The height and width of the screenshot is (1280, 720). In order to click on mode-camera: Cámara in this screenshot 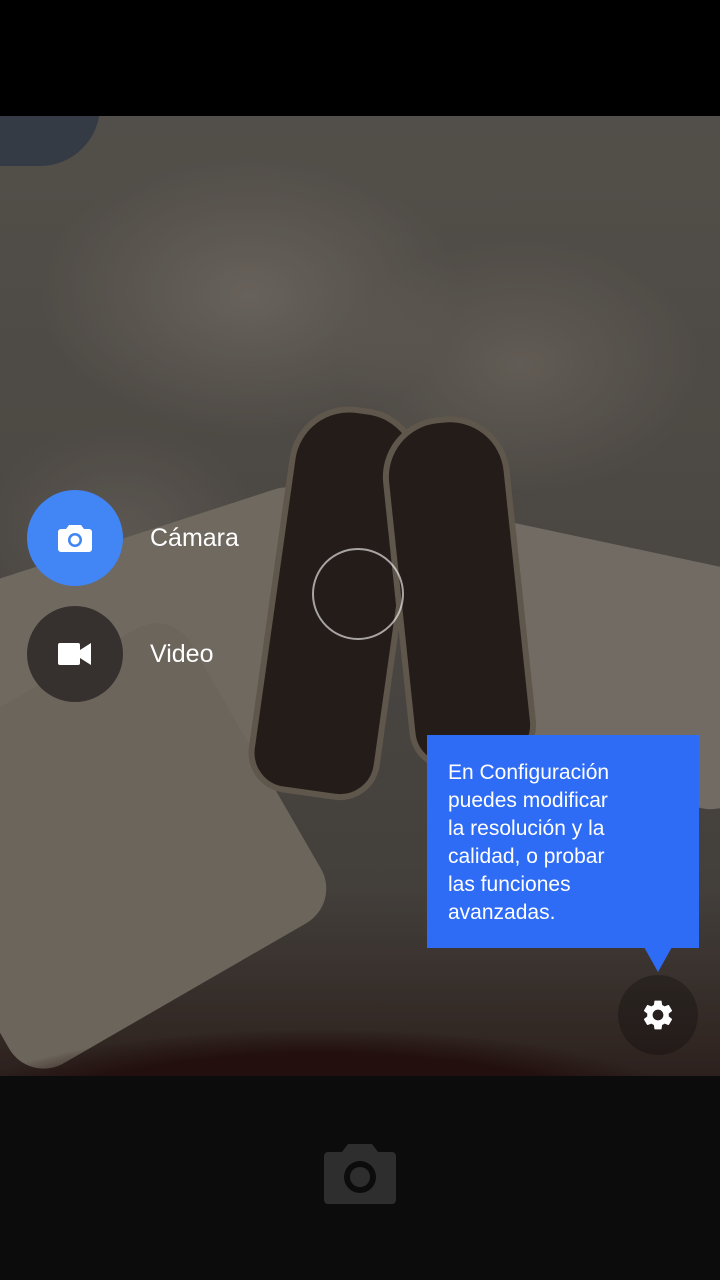, I will do `click(133, 538)`.